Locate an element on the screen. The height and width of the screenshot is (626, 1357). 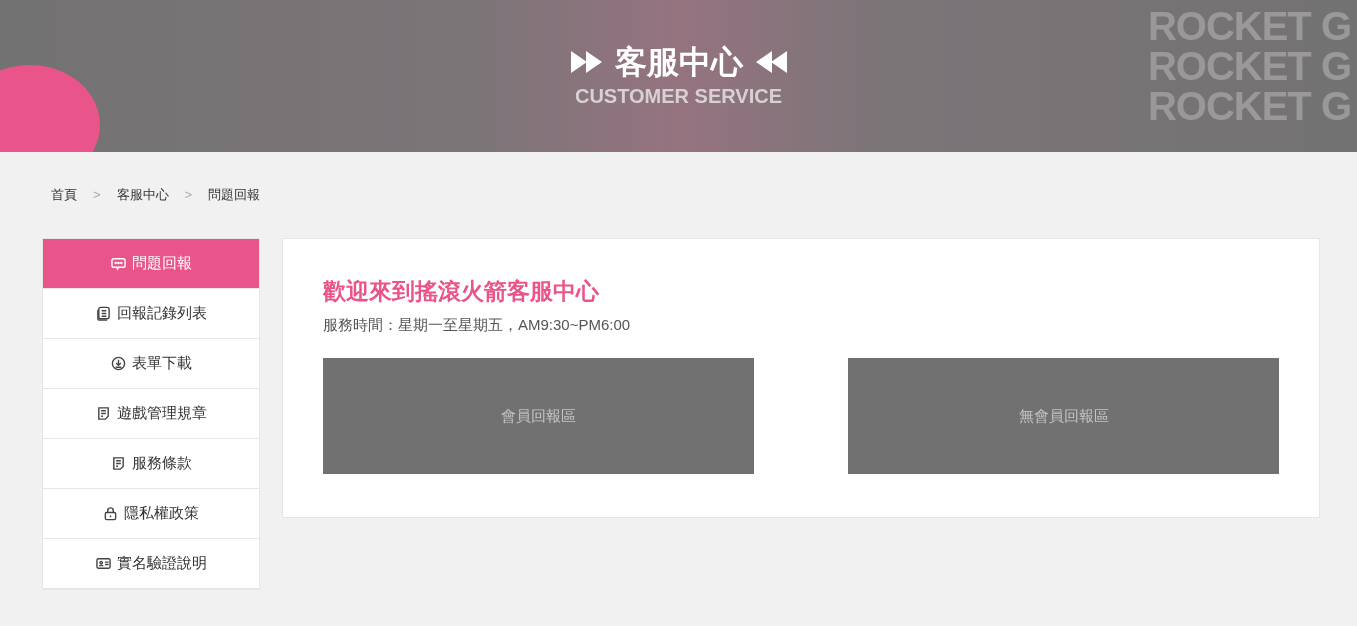
breadcrumb-link: 首頁 is located at coordinates (64, 195).